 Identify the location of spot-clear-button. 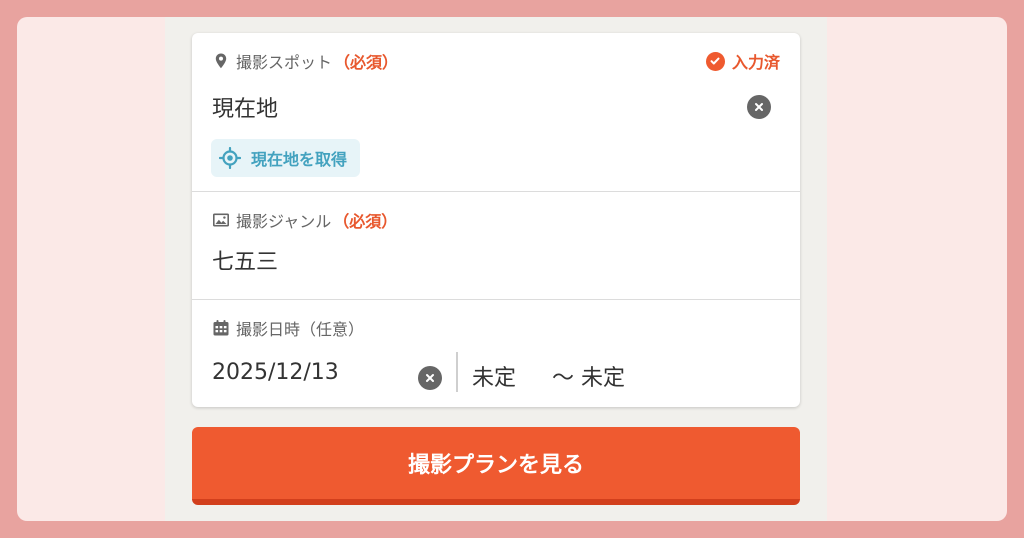
(759, 107).